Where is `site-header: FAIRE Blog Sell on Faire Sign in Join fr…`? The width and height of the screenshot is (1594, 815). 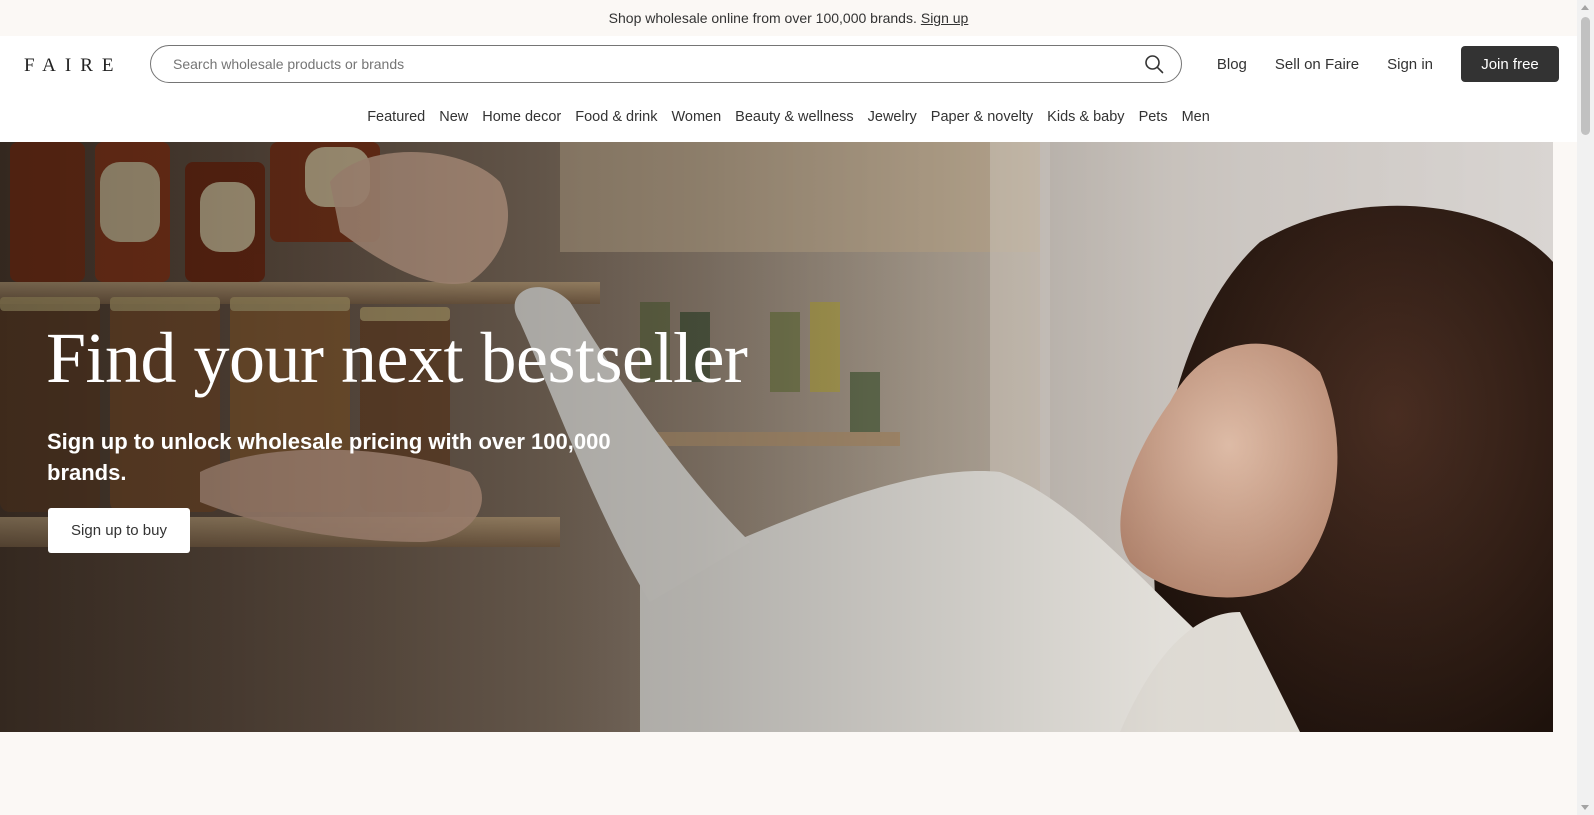
site-header: FAIRE Blog Sell on Faire Sign in Join fr… is located at coordinates (788, 89).